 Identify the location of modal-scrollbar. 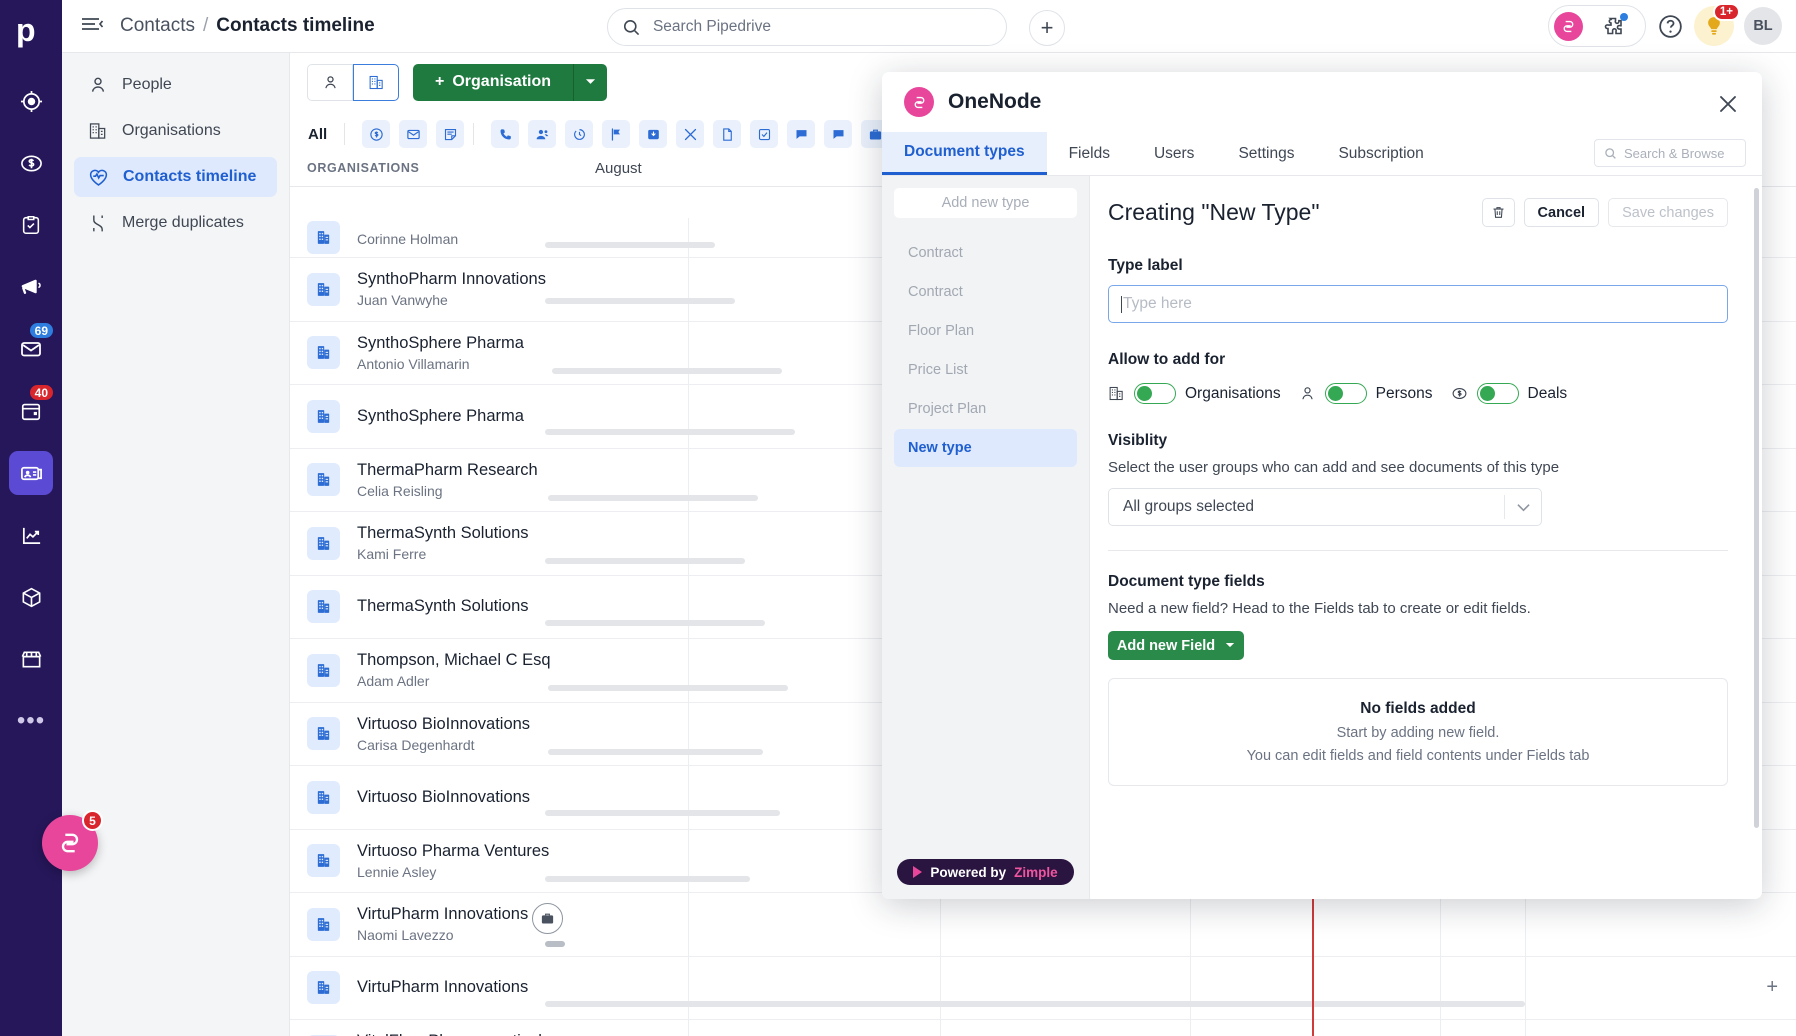
(1756, 508).